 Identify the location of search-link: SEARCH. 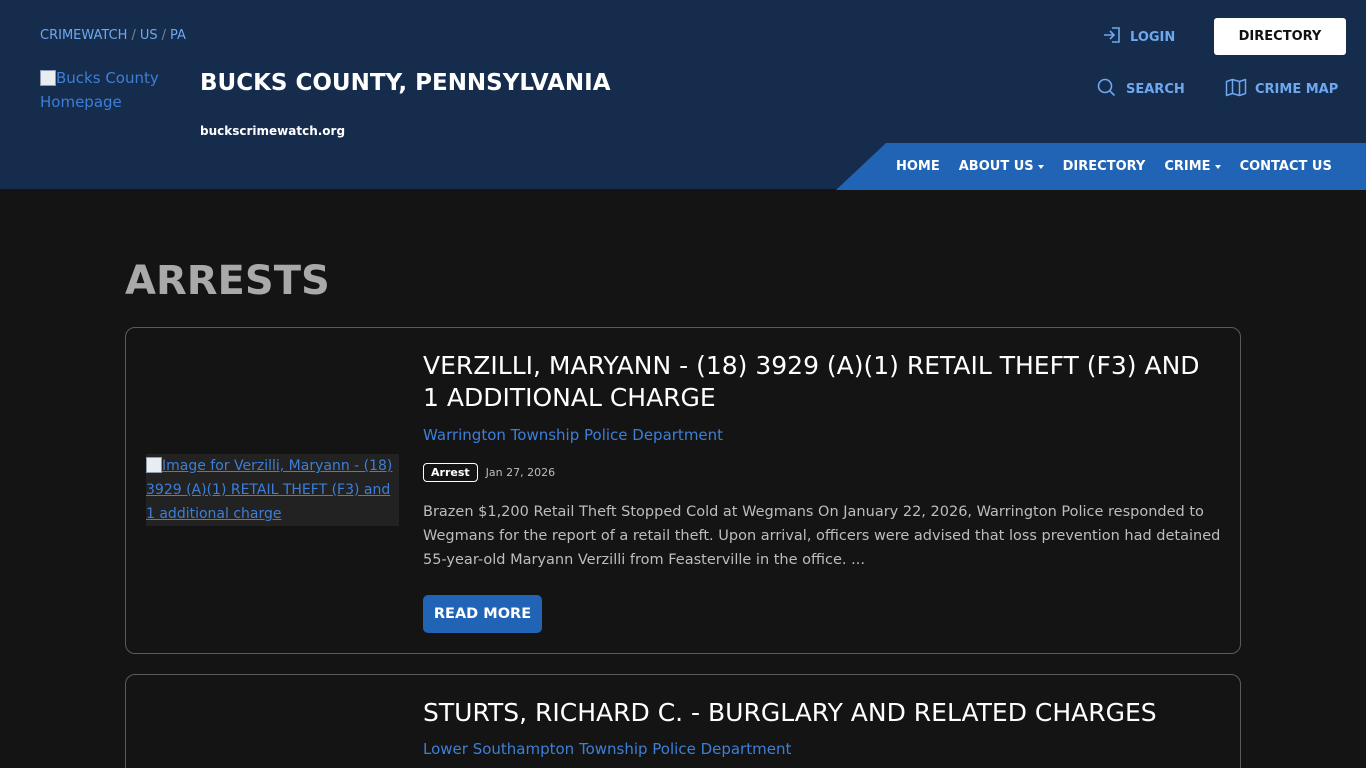
(1141, 89).